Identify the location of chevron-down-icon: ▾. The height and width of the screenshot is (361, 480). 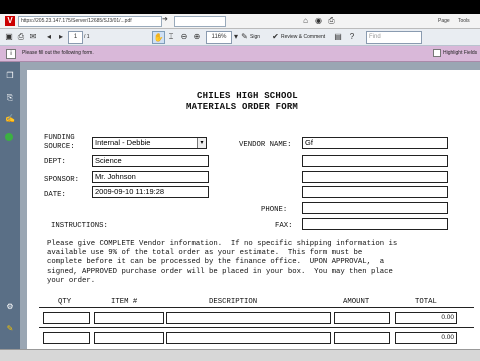
(201, 143).